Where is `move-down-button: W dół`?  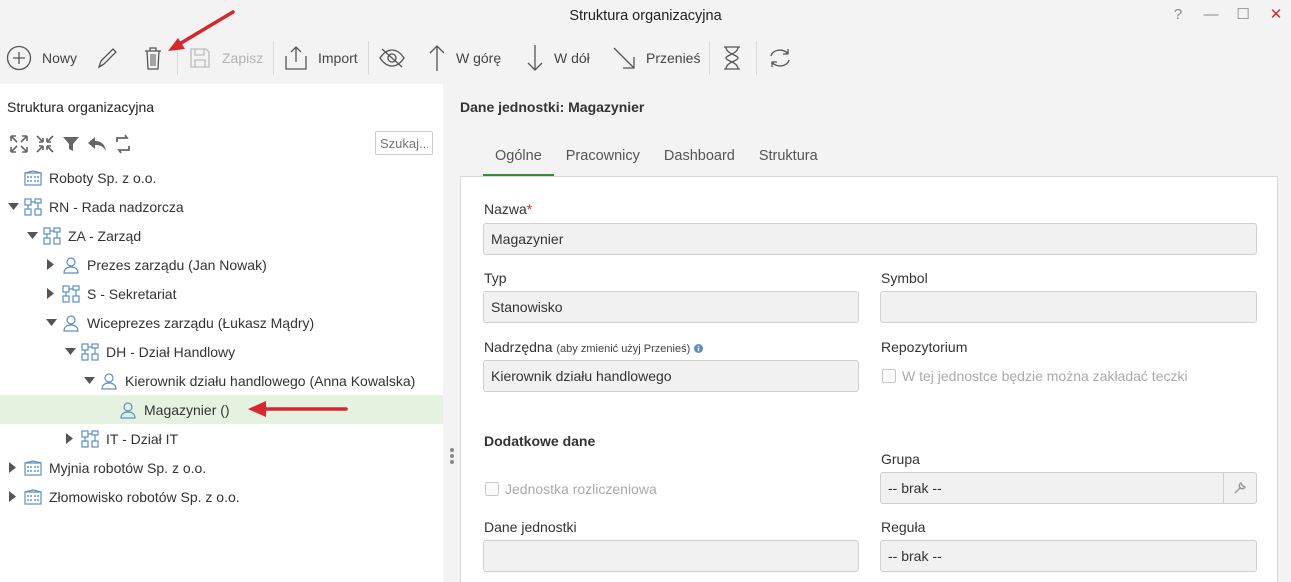 move-down-button: W dół is located at coordinates (558, 58).